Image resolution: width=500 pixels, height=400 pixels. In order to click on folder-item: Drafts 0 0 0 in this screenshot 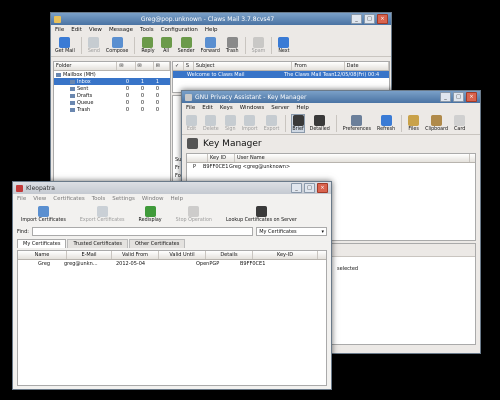, I will do `click(112, 95)`.